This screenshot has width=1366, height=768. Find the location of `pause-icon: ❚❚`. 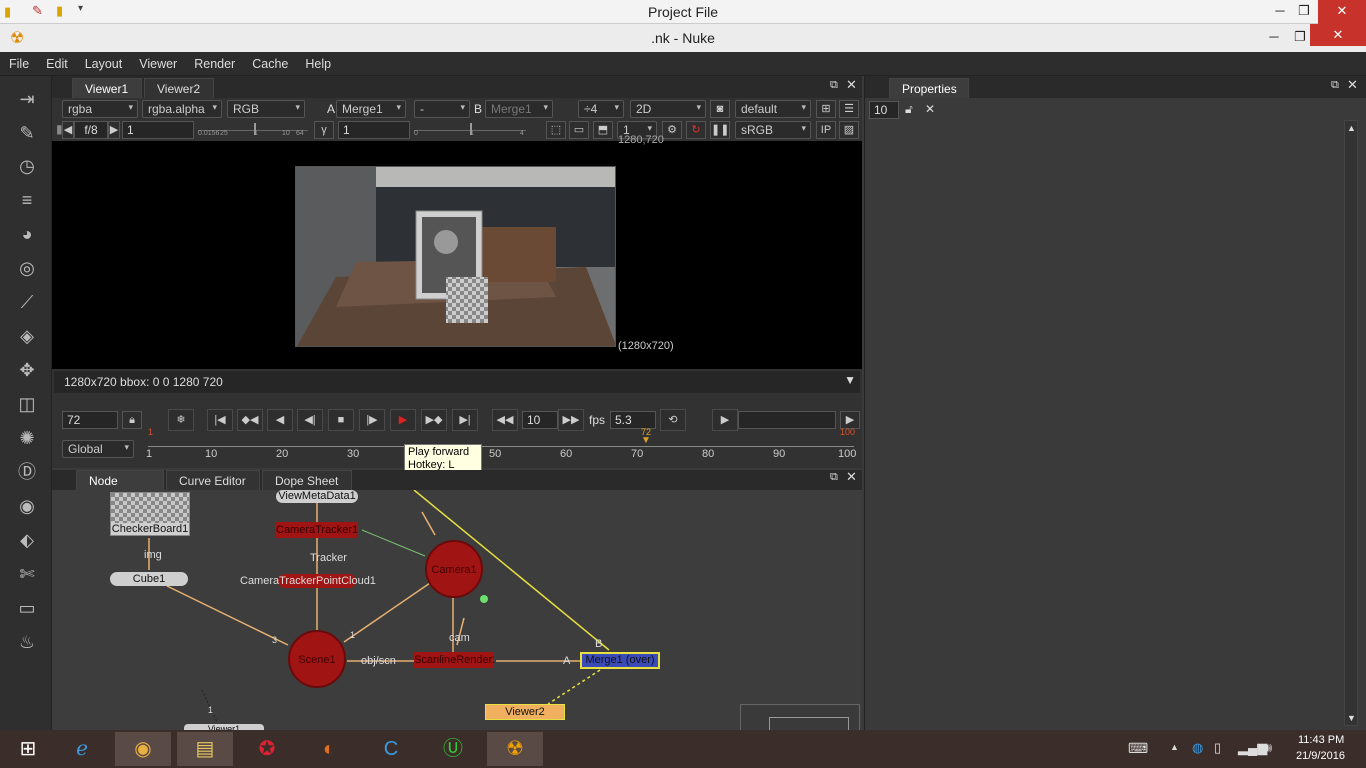

pause-icon: ❚❚ is located at coordinates (720, 130).